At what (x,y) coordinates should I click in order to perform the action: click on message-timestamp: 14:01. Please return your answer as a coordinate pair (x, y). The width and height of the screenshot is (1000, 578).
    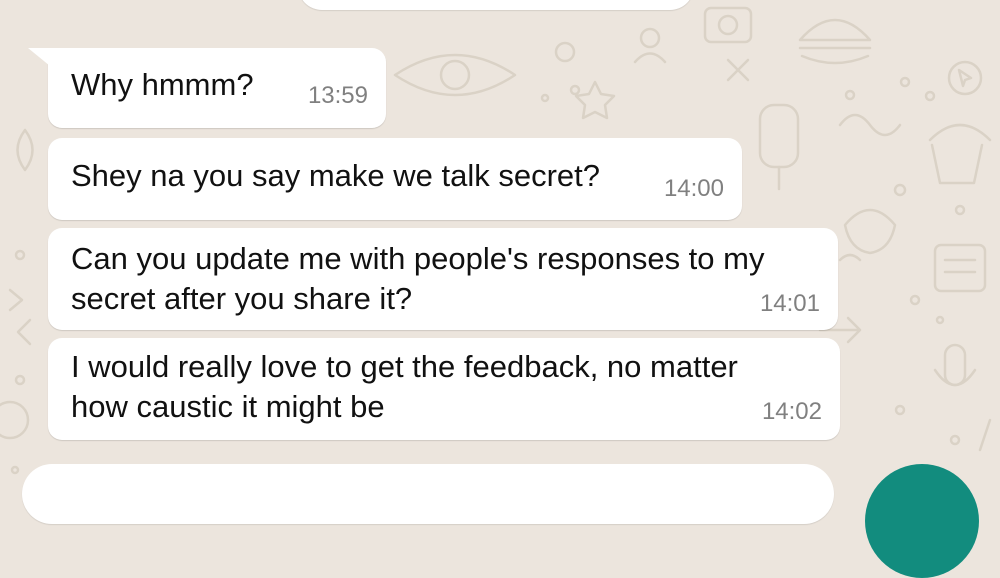
    Looking at the image, I should click on (789, 303).